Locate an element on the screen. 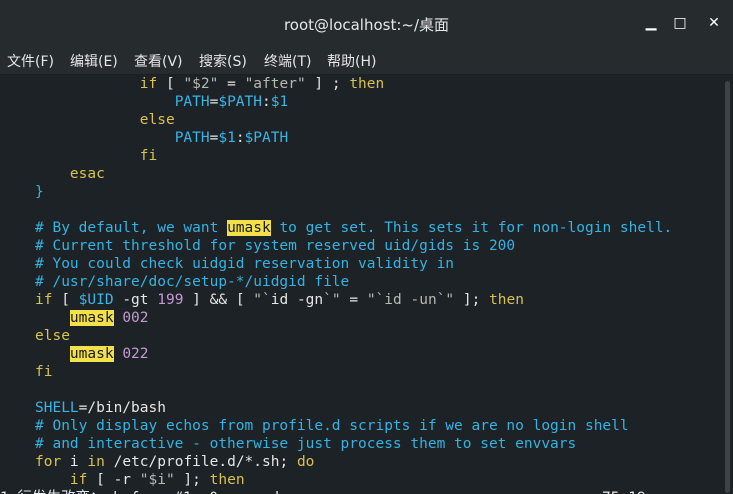  menu-bar: 文件(F) 编辑(E) 查看(V) 搜索(S) 终端(T) 帮助(H) is located at coordinates (366, 60).